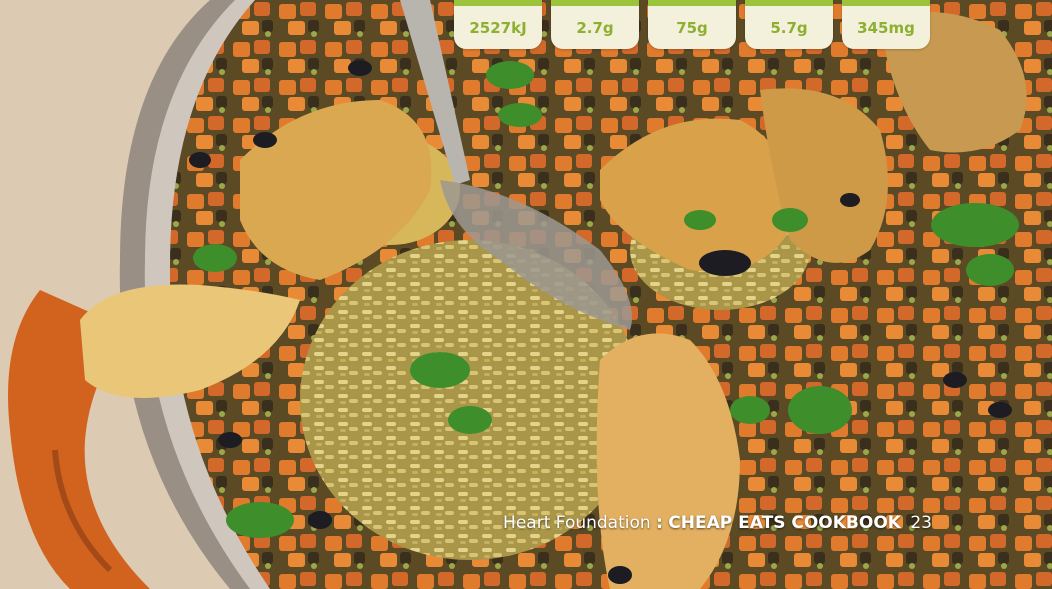  I want to click on nutrition-tab-5: 345mg, so click(886, 24).